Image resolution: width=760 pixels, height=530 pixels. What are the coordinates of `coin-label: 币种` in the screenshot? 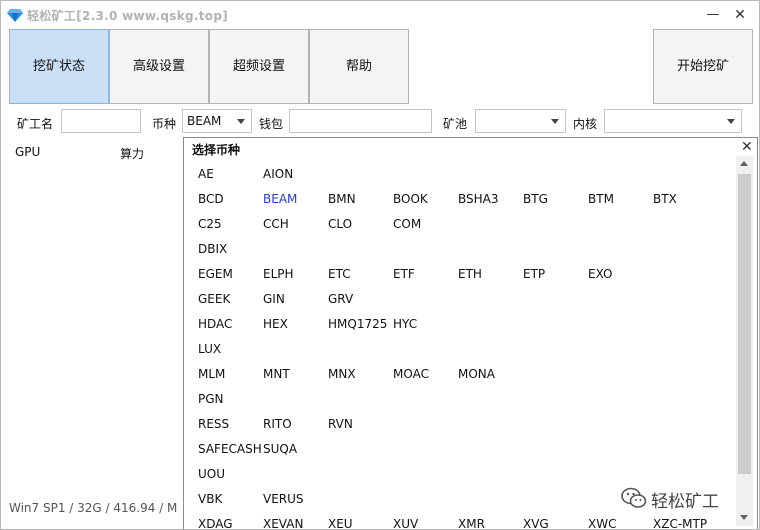 It's located at (164, 124).